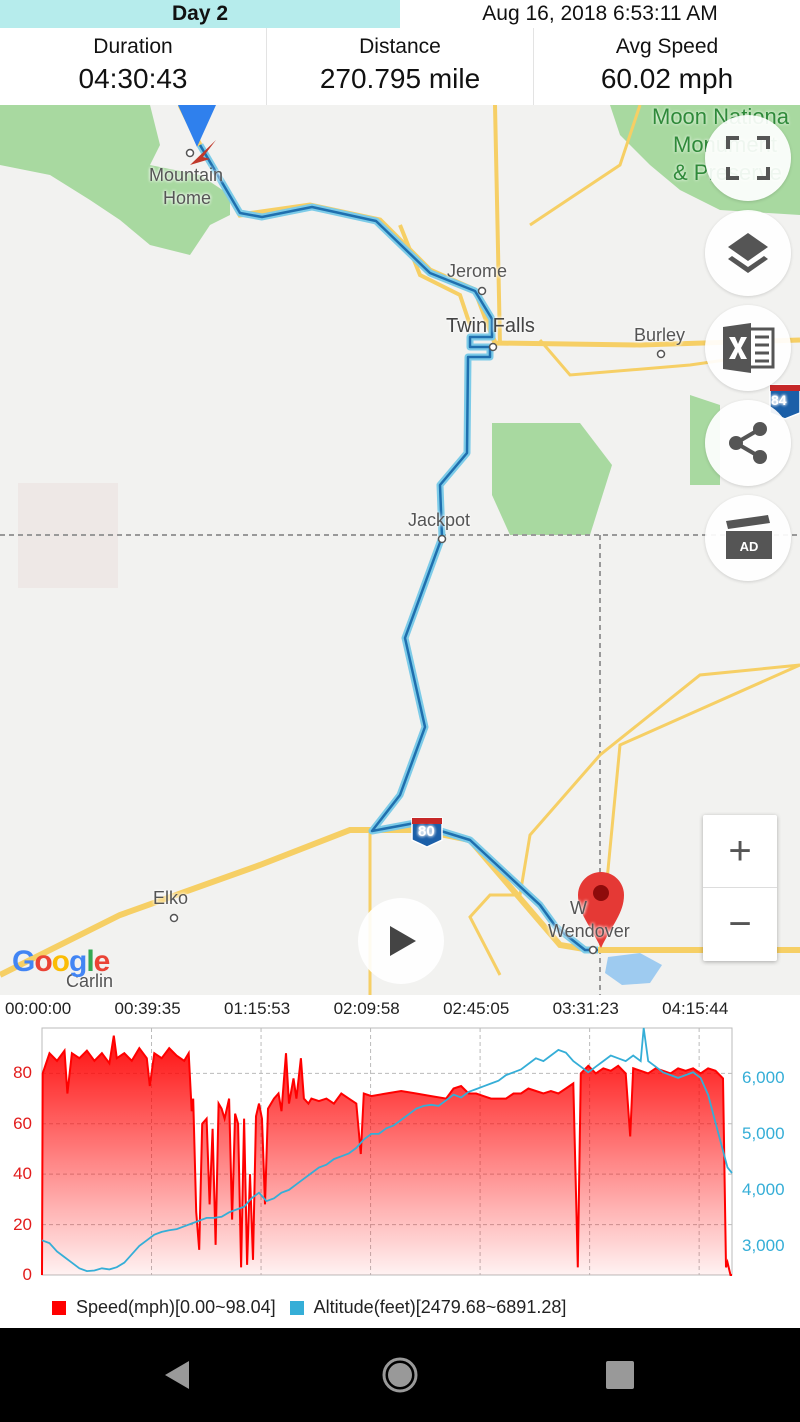  I want to click on zoom-controls: + −, so click(740, 888).